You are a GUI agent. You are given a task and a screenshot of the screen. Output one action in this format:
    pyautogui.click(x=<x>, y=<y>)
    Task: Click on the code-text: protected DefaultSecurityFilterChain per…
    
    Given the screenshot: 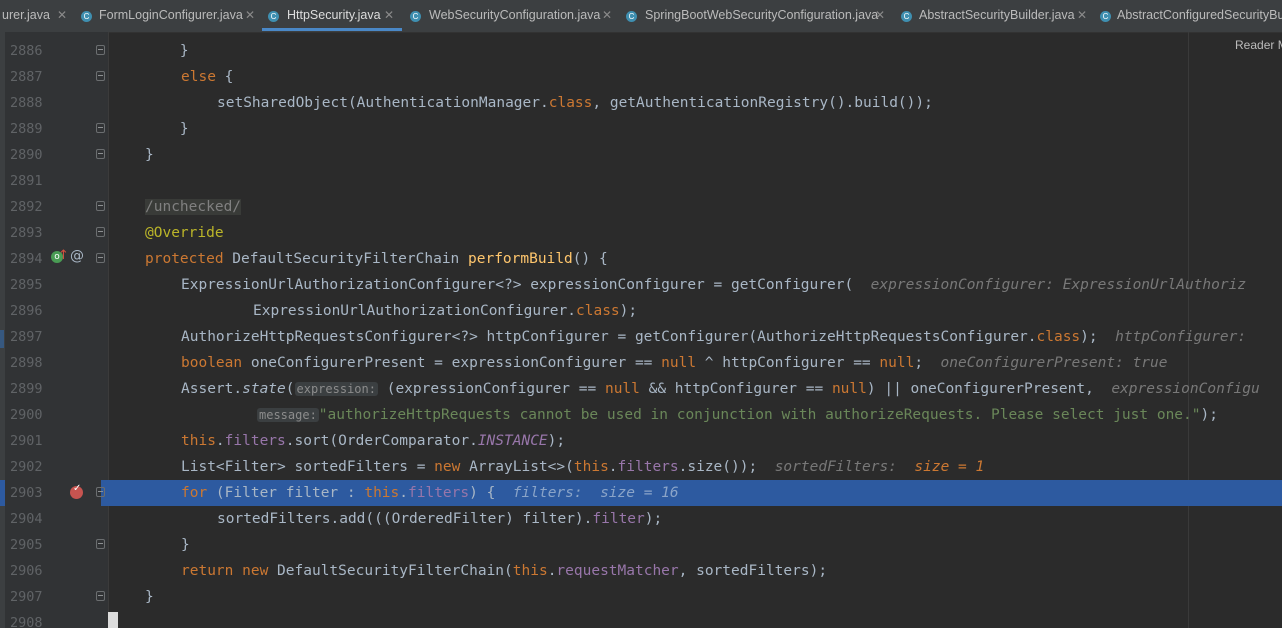 What is the action you would take?
    pyautogui.click(x=376, y=259)
    